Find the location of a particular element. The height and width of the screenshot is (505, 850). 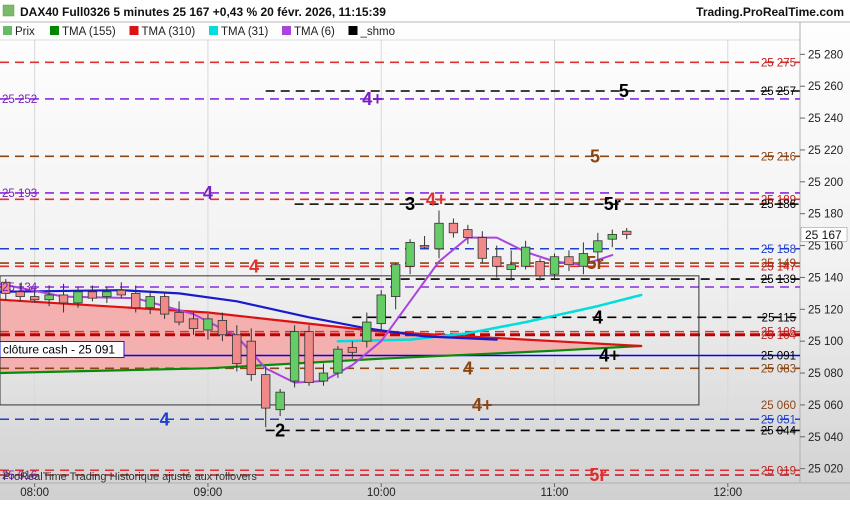

legend-label-2: TMA (310) is located at coordinates (169, 32).